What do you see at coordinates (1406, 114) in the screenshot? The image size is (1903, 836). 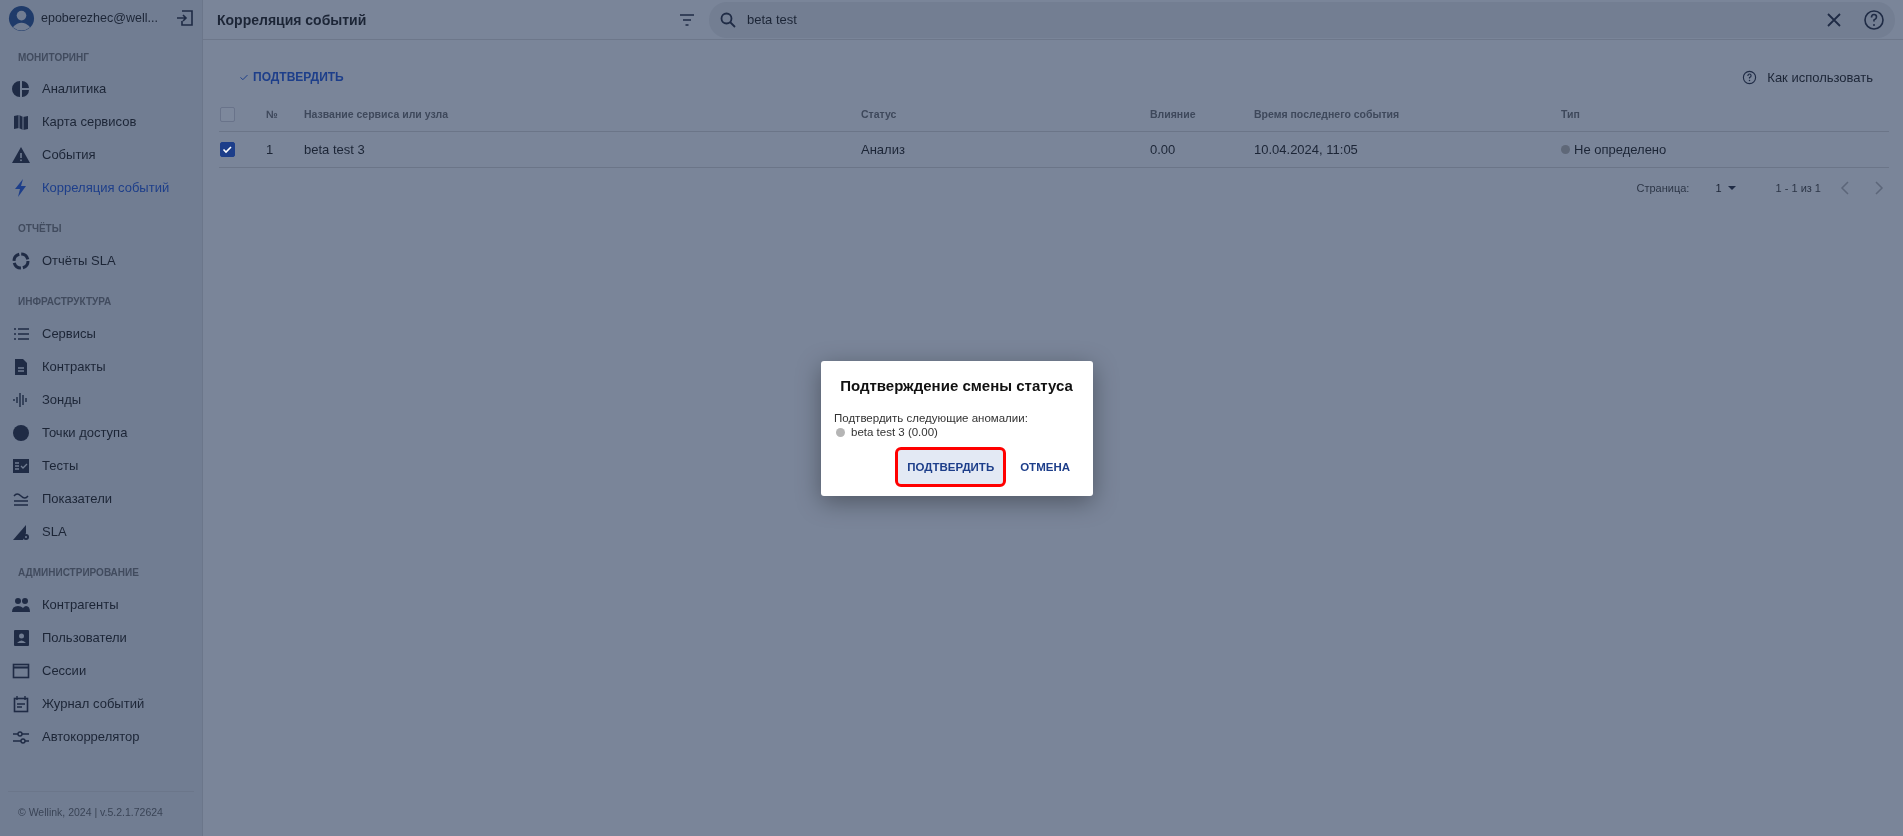 I see `column-header: Время последнего события` at bounding box center [1406, 114].